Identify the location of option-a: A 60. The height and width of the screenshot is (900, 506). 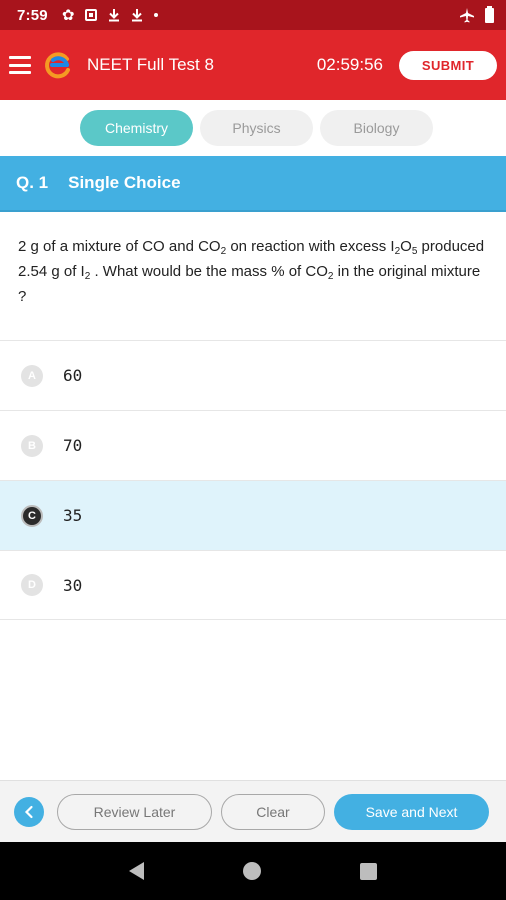
(253, 375).